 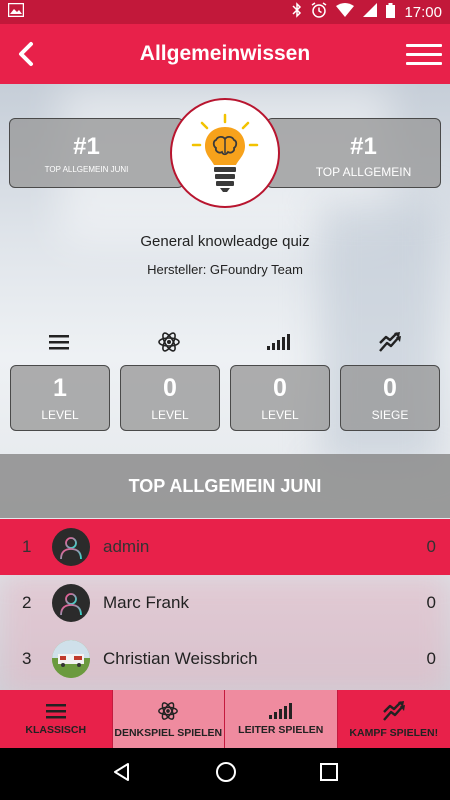 What do you see at coordinates (363, 146) in the screenshot?
I see `rank-overall-value: #1` at bounding box center [363, 146].